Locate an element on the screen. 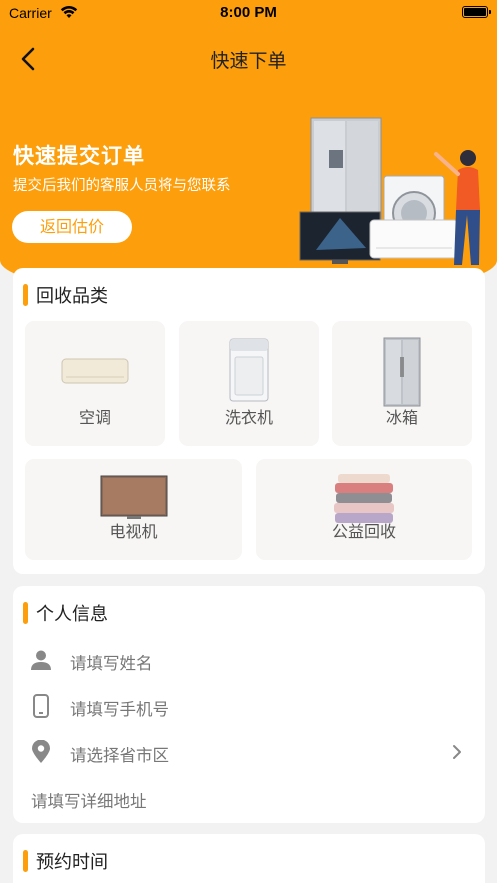 This screenshot has width=497, height=883. category-air-conditioner: 空调 is located at coordinates (95, 383).